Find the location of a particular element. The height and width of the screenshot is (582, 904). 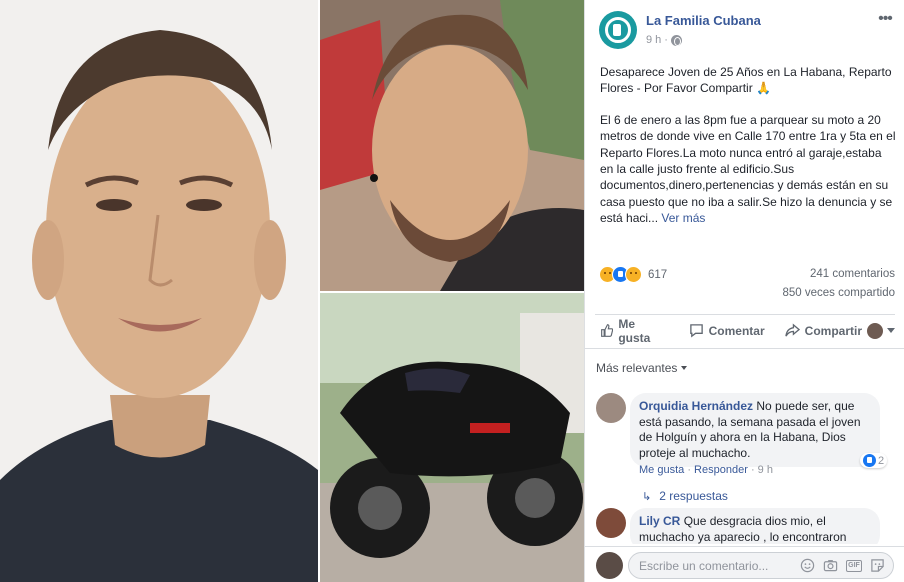

post-action-bar: Me gusta Comentar Compartir is located at coordinates (745, 330).